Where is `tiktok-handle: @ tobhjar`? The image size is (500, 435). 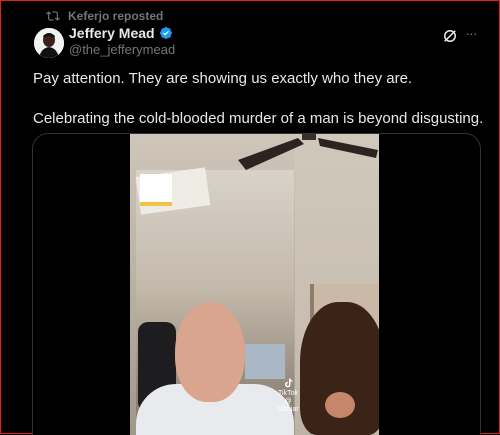 tiktok-handle: @ tobhjar is located at coordinates (288, 405).